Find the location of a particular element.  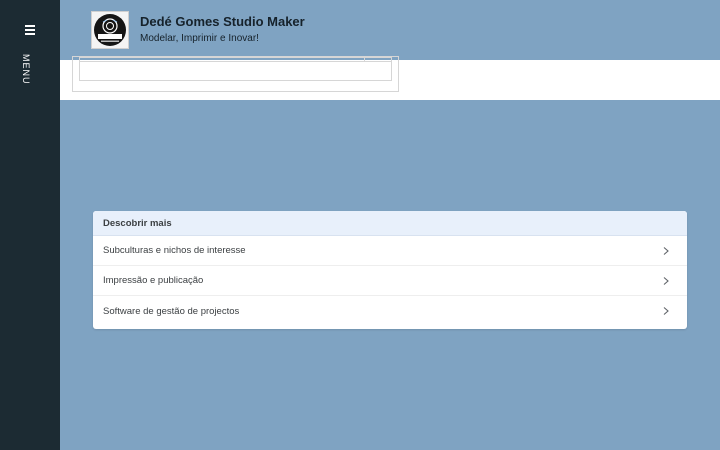

site-logo is located at coordinates (110, 30).